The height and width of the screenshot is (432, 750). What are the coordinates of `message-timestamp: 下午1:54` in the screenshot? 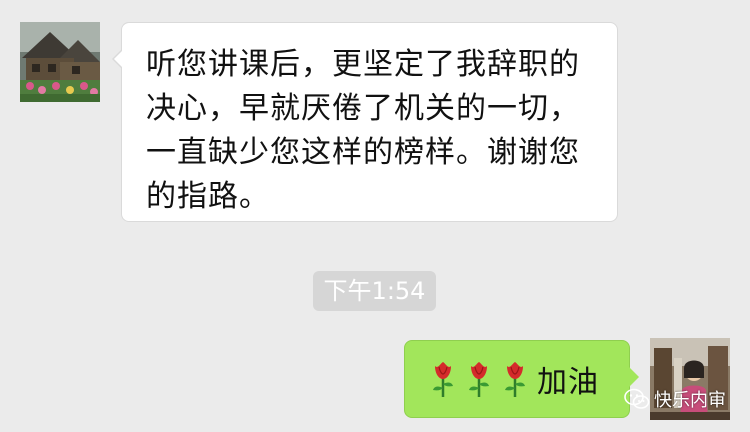 It's located at (374, 291).